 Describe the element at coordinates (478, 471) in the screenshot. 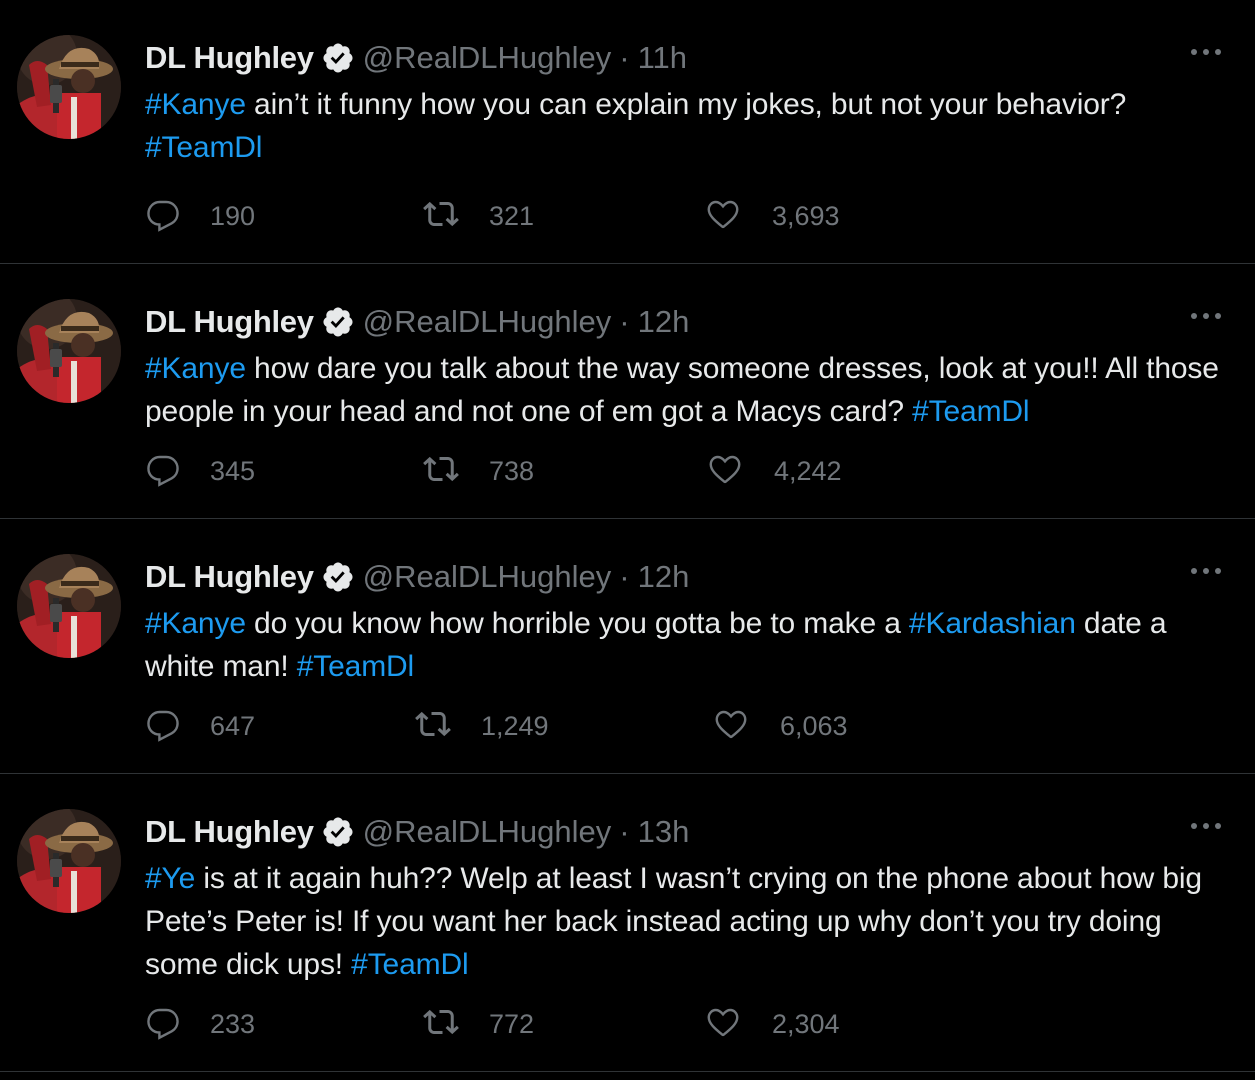

I see `retweet-button: 738` at that location.